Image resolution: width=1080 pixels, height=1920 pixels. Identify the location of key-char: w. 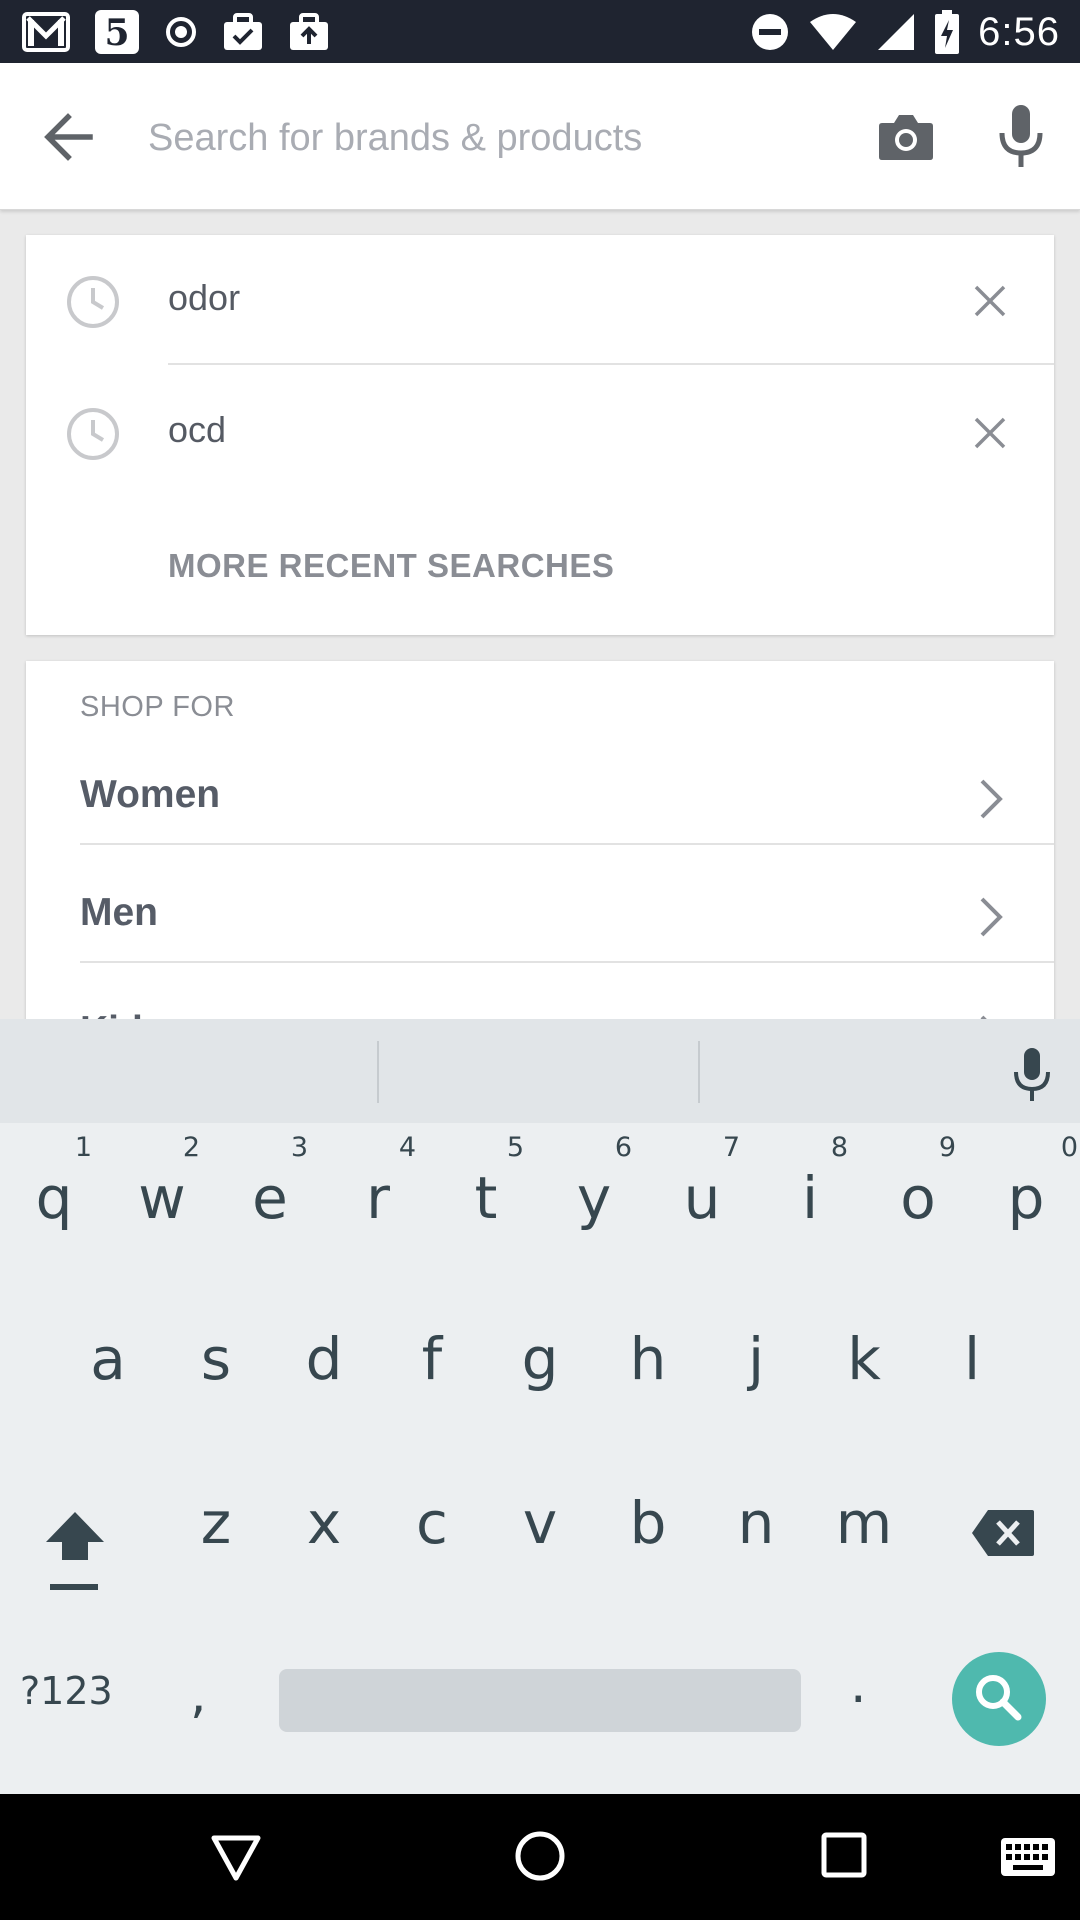
(162, 1198).